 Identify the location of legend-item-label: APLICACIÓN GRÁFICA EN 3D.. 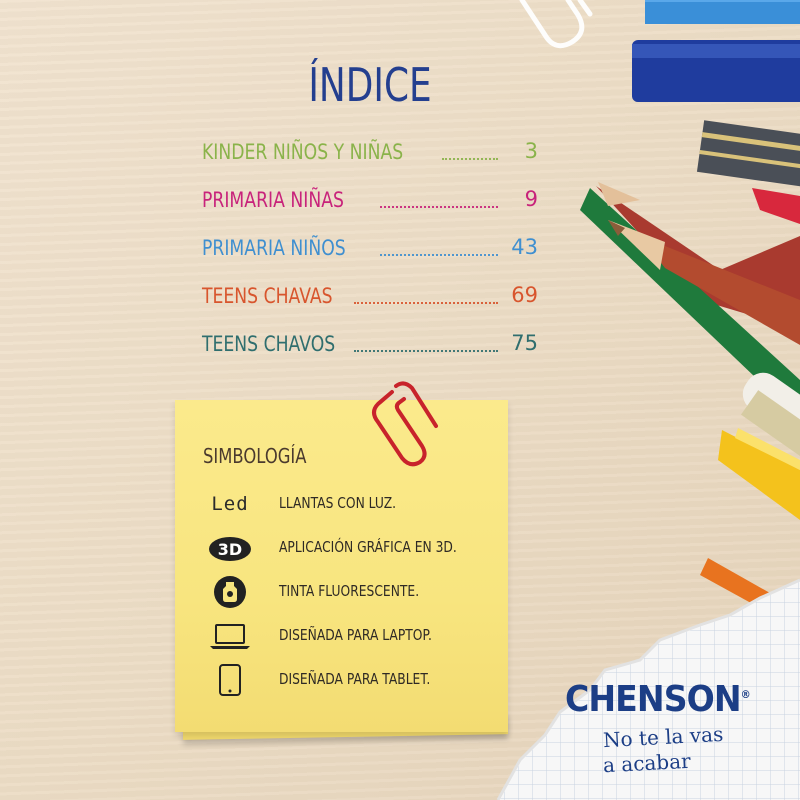
(368, 547).